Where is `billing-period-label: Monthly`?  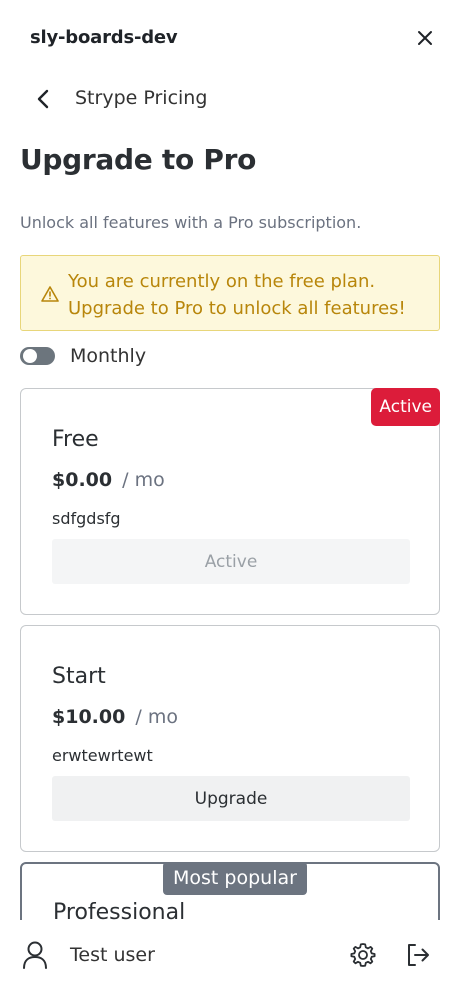 billing-period-label: Monthly is located at coordinates (108, 356).